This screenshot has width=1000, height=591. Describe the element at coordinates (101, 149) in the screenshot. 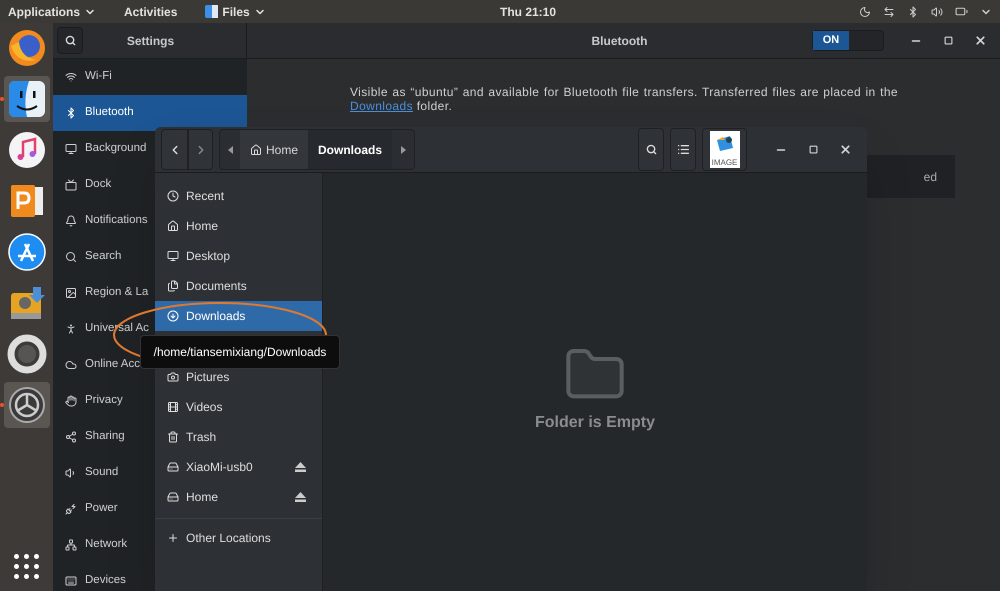

I see `sidebar-item: Background` at that location.